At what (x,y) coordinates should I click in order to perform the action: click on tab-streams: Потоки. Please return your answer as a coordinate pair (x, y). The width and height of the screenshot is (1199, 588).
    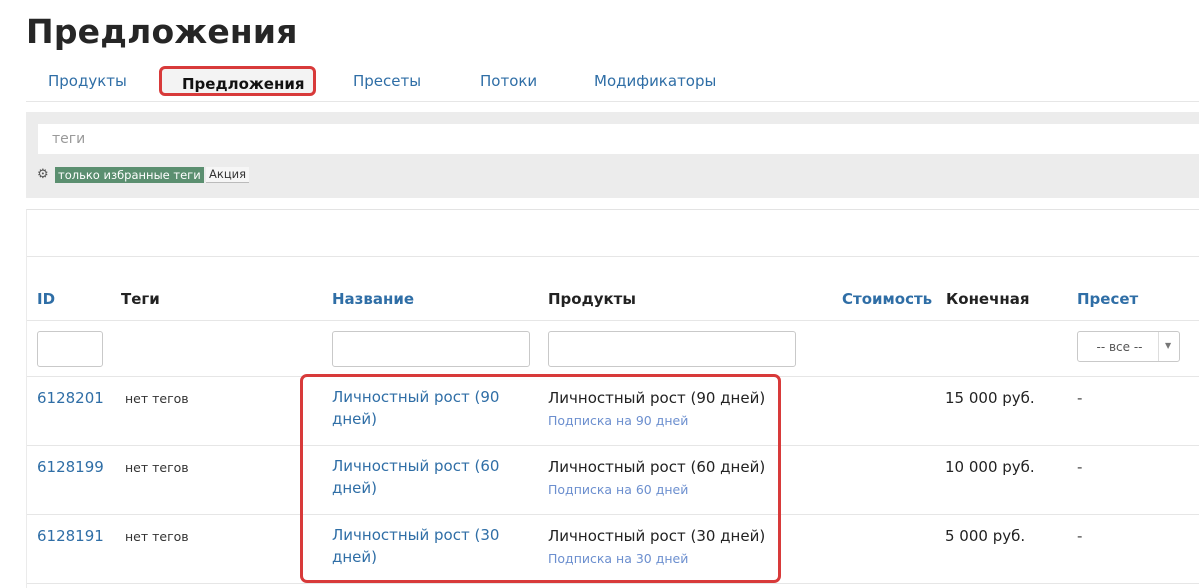
    Looking at the image, I should click on (508, 81).